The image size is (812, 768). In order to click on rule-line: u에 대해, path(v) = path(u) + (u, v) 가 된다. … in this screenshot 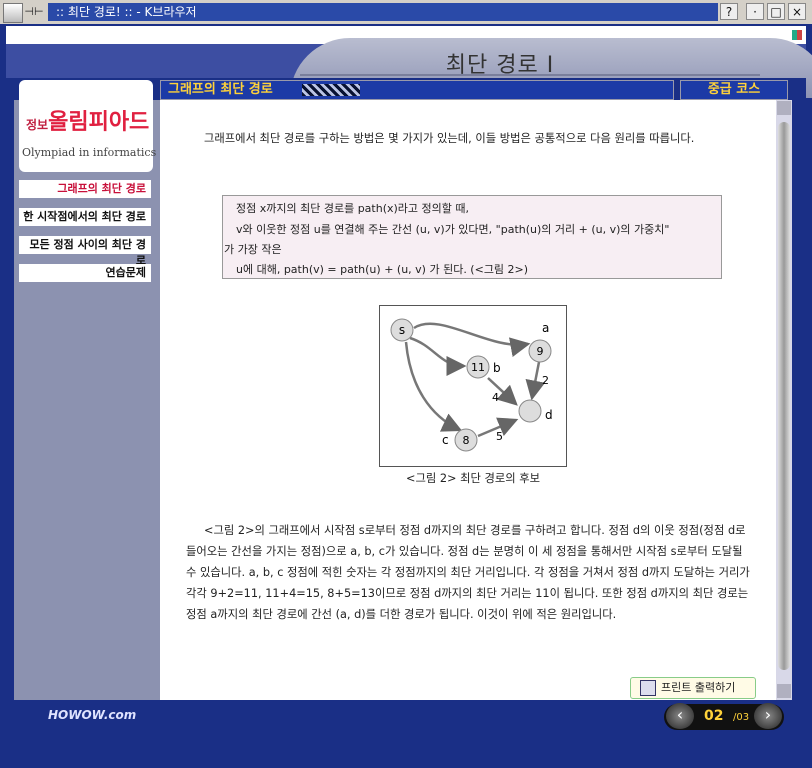, I will do `click(382, 269)`.